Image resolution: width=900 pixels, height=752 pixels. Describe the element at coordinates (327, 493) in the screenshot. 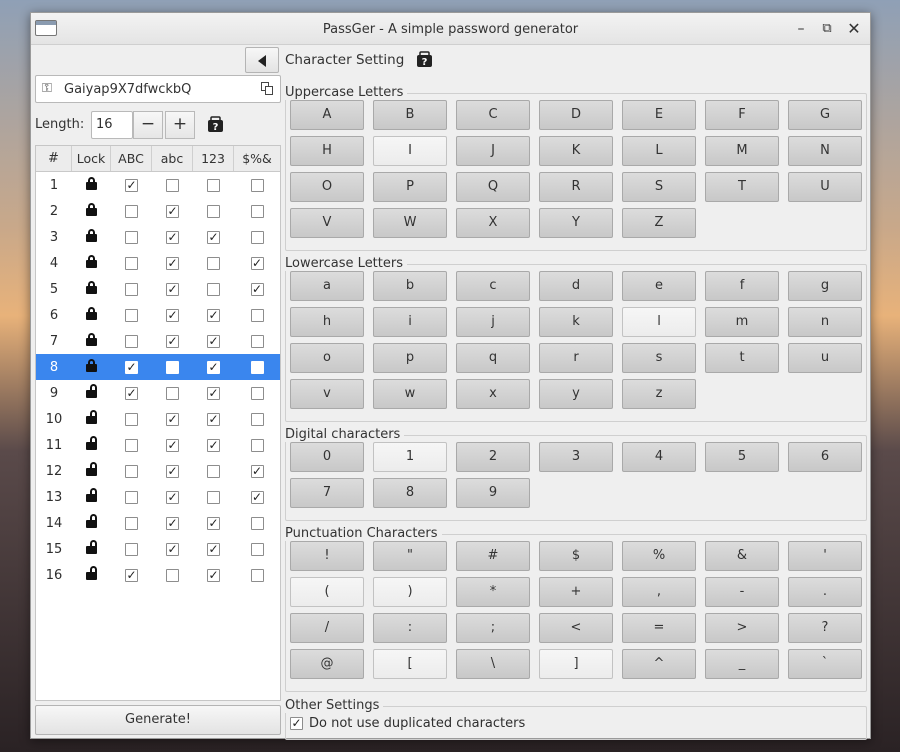

I see `char-toggle-button: 7` at that location.